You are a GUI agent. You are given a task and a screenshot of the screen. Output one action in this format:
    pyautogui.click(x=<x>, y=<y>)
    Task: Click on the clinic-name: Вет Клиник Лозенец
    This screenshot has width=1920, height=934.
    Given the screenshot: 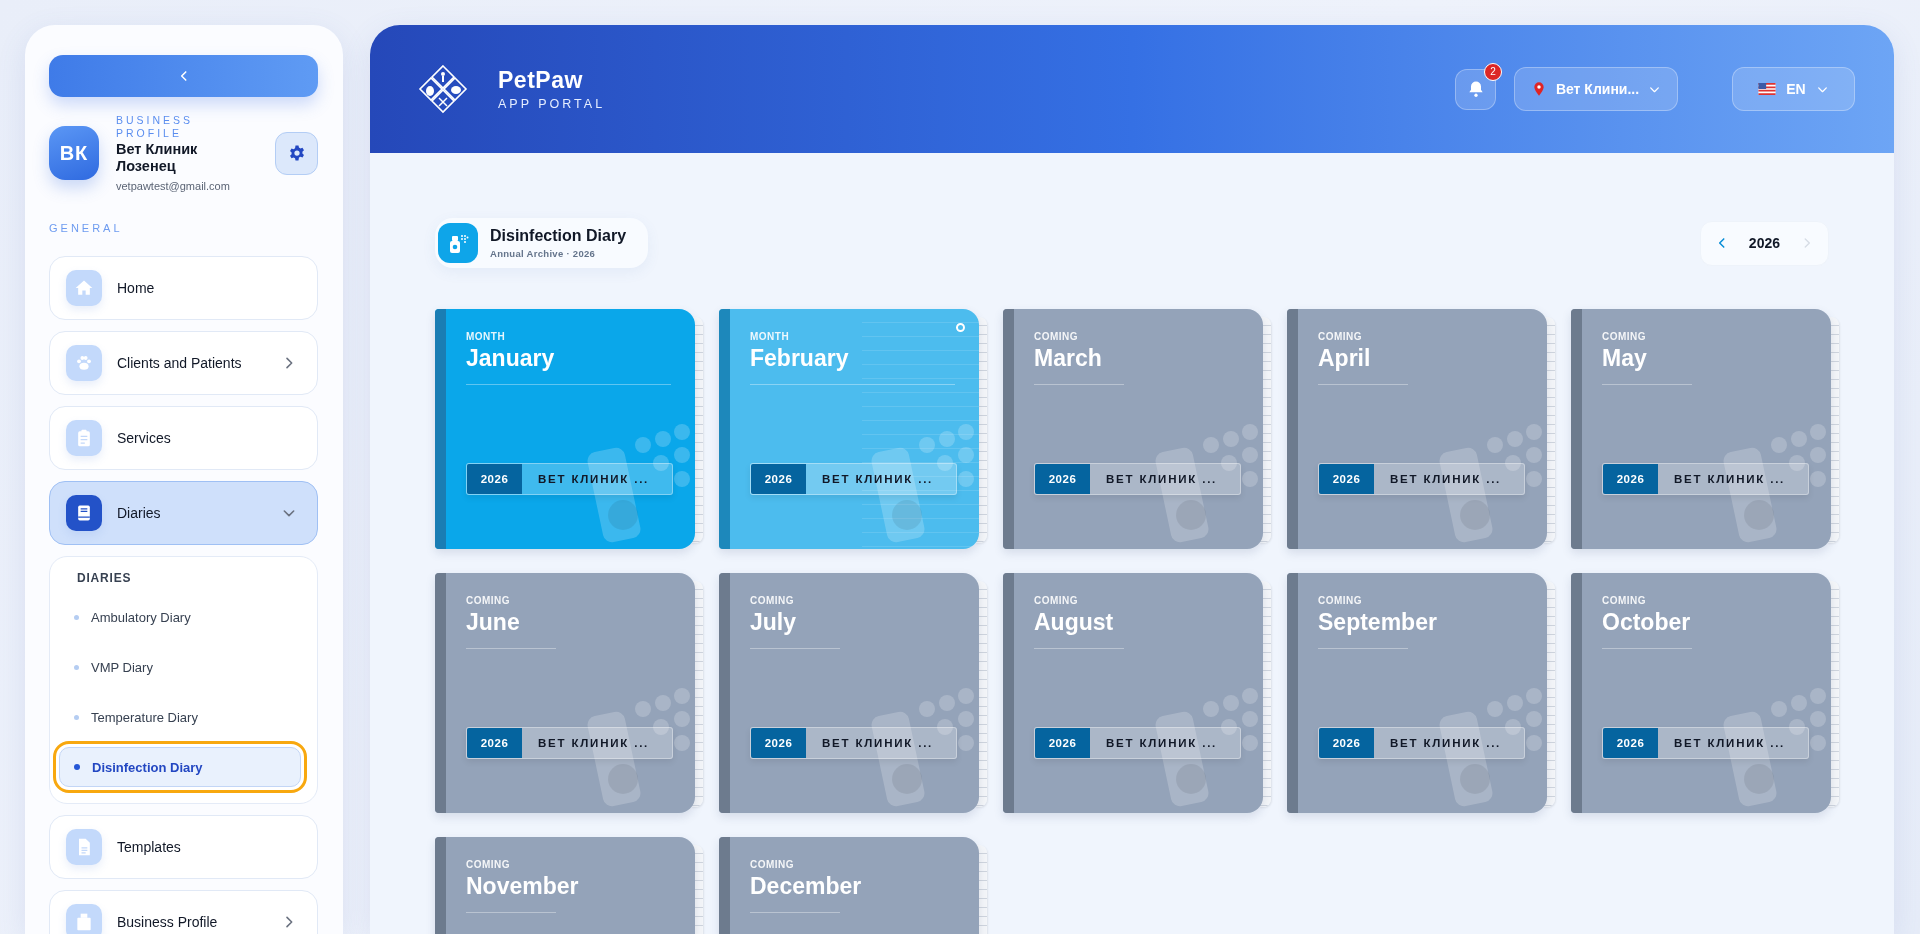 What is the action you would take?
    pyautogui.click(x=157, y=158)
    